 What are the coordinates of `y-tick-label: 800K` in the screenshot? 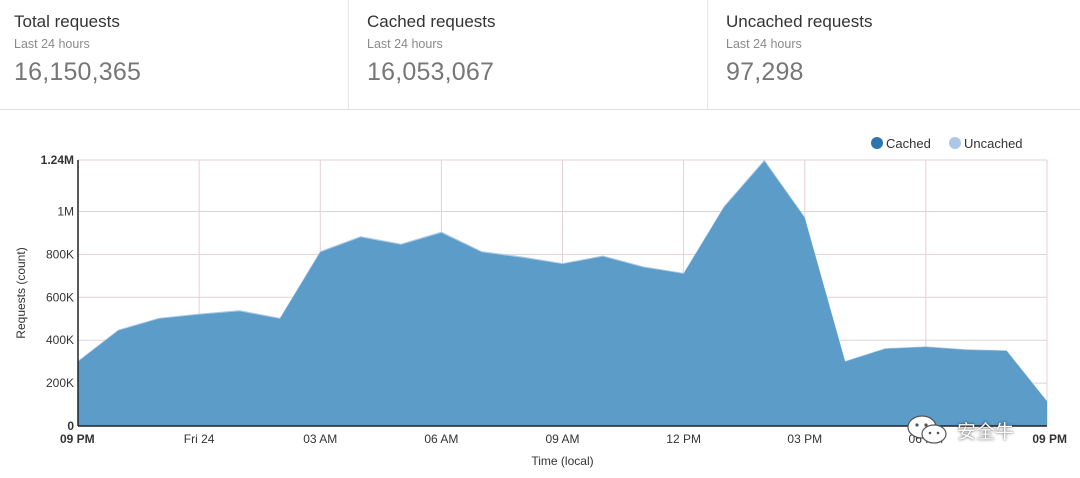 It's located at (60, 254).